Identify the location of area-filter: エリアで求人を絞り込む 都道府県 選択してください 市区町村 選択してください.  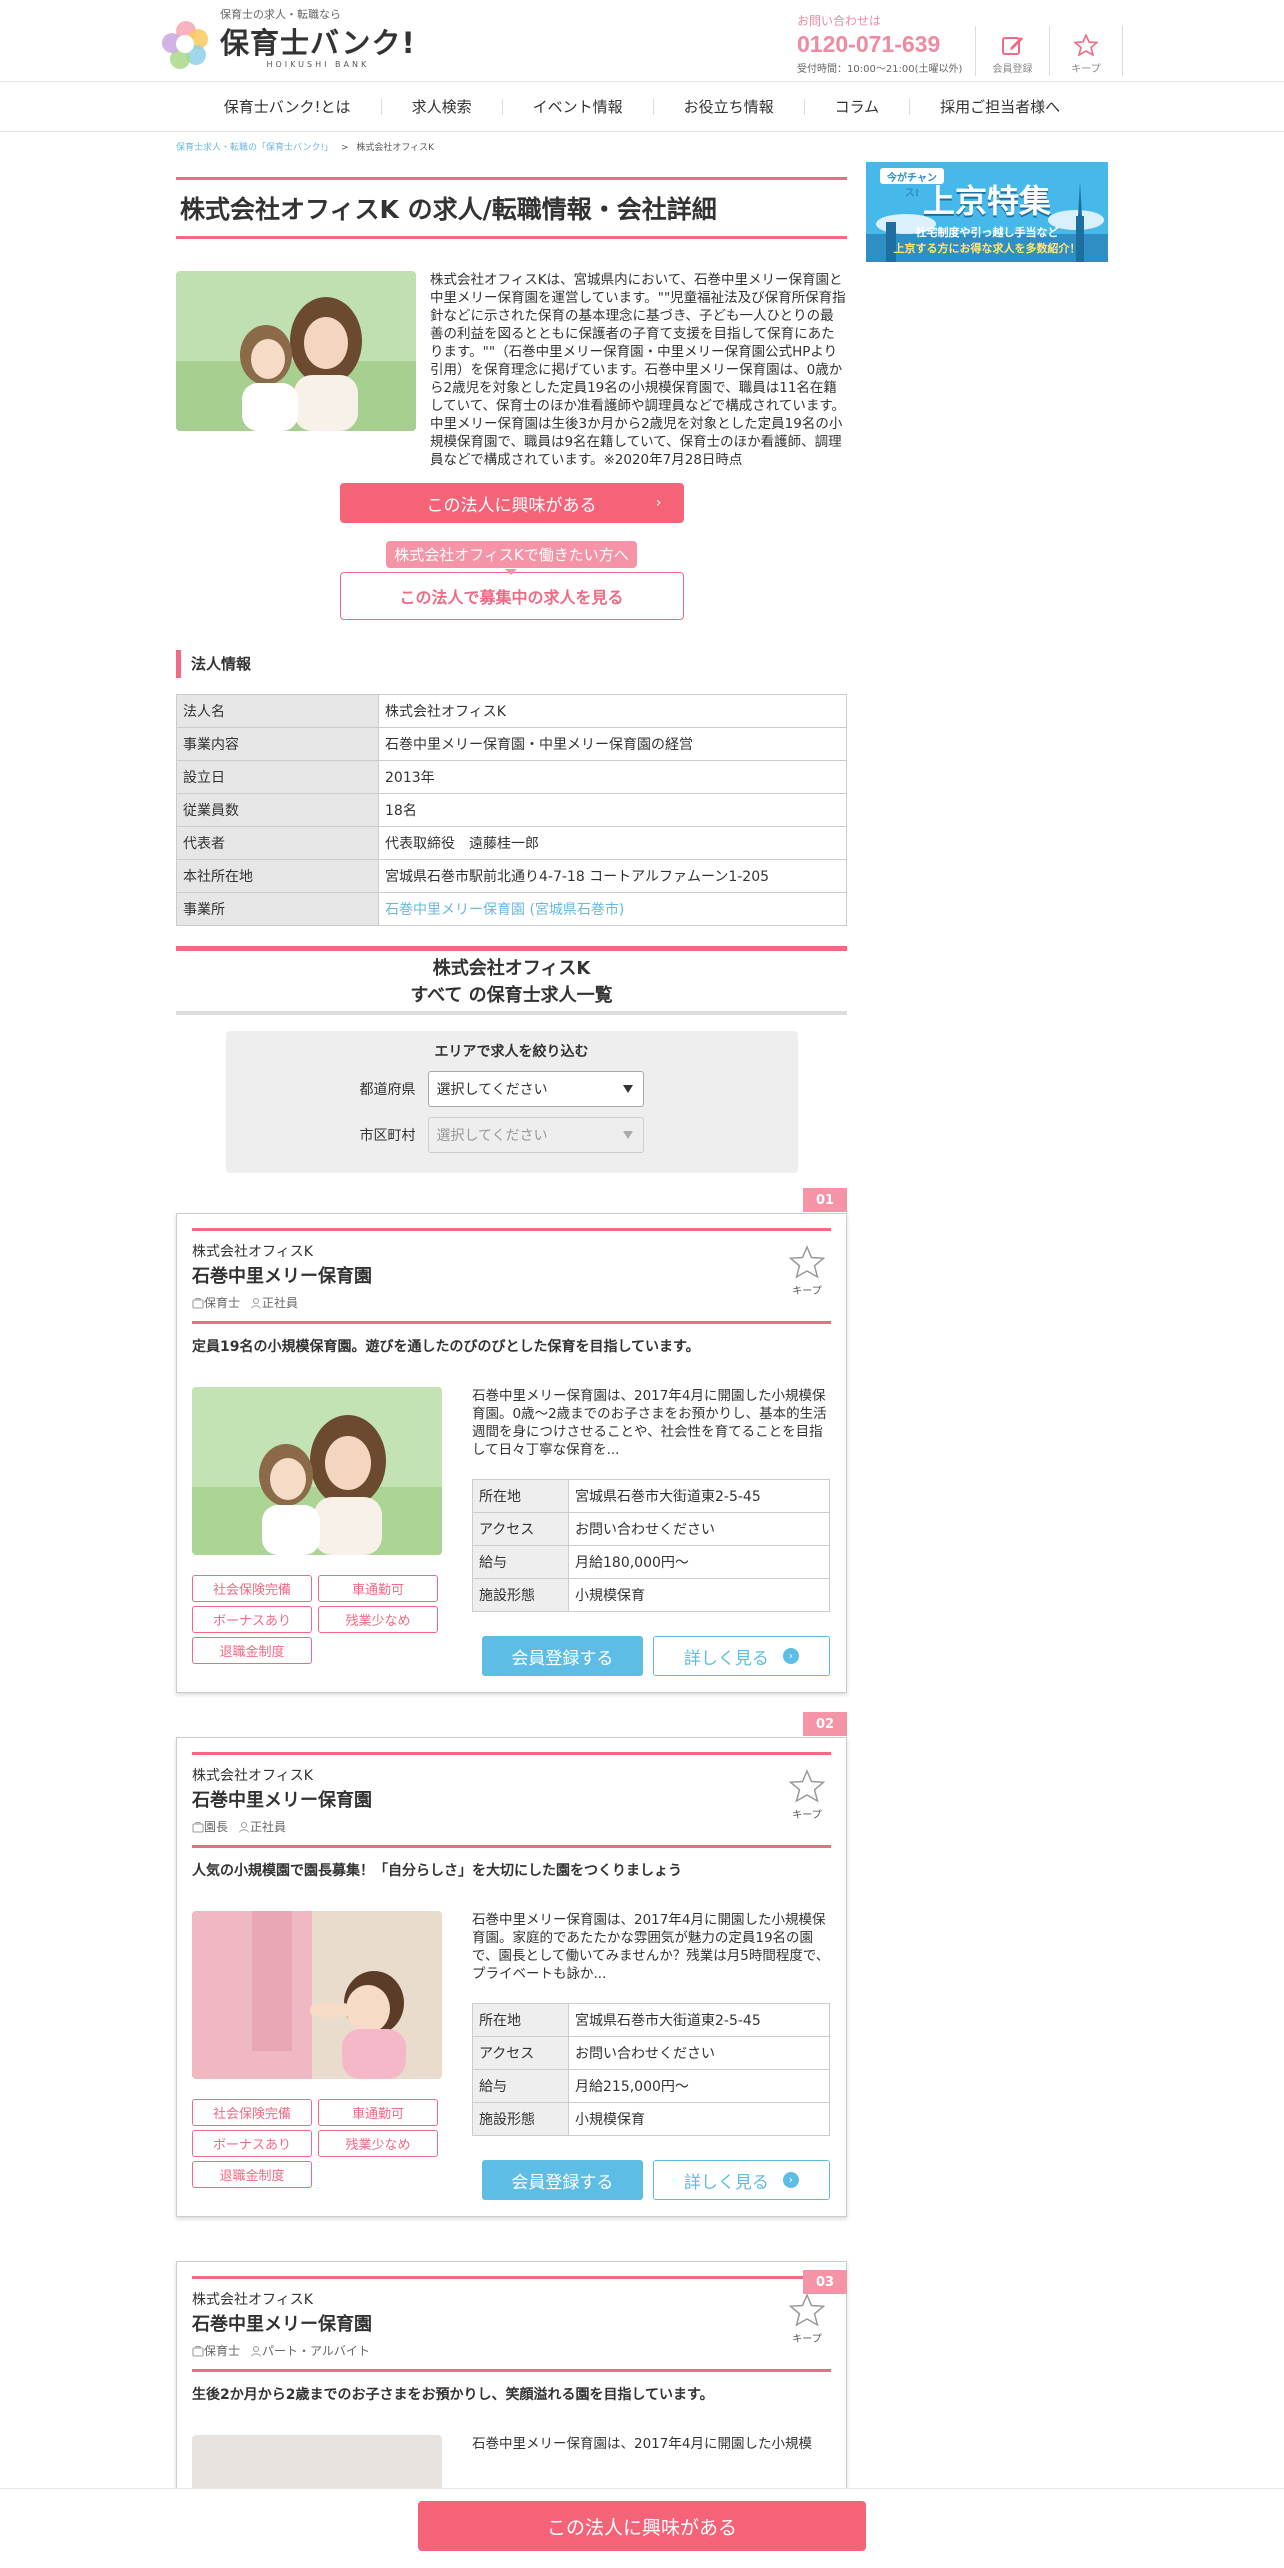
(511, 1102).